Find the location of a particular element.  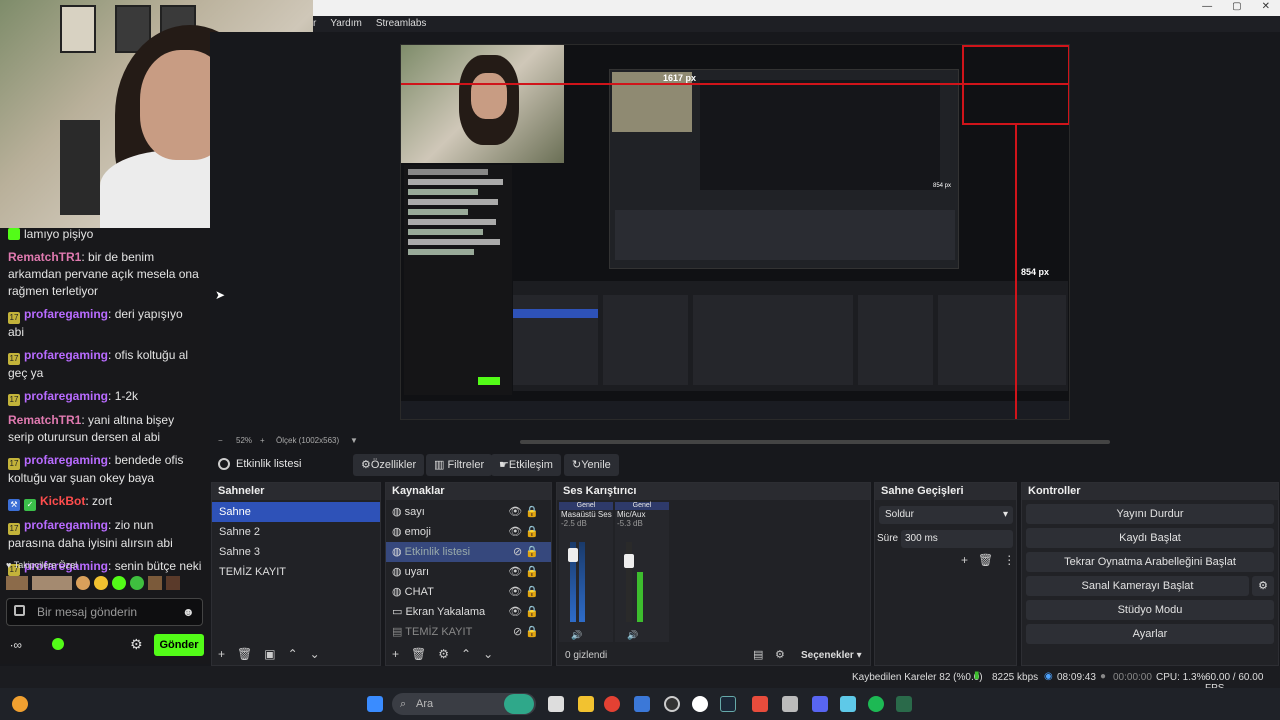

search-highlight-icon is located at coordinates (519, 704).